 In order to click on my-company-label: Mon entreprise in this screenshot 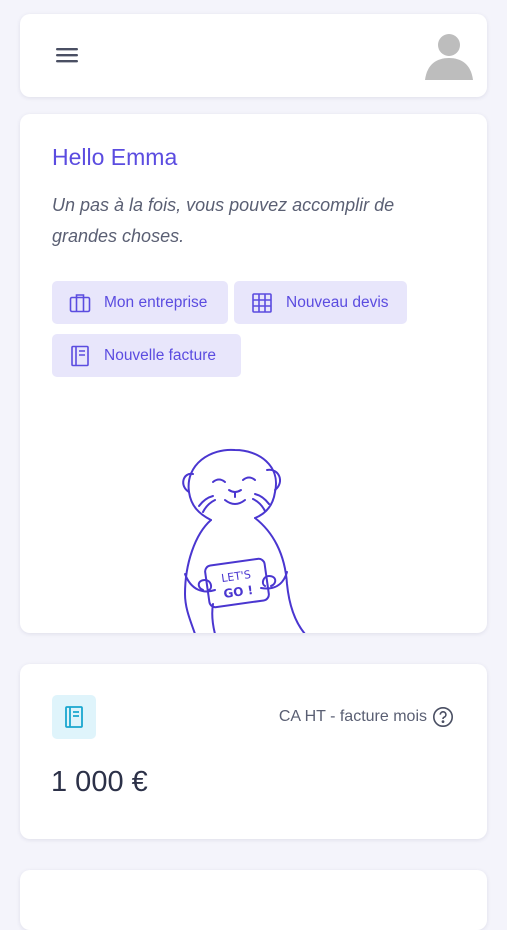, I will do `click(156, 302)`.